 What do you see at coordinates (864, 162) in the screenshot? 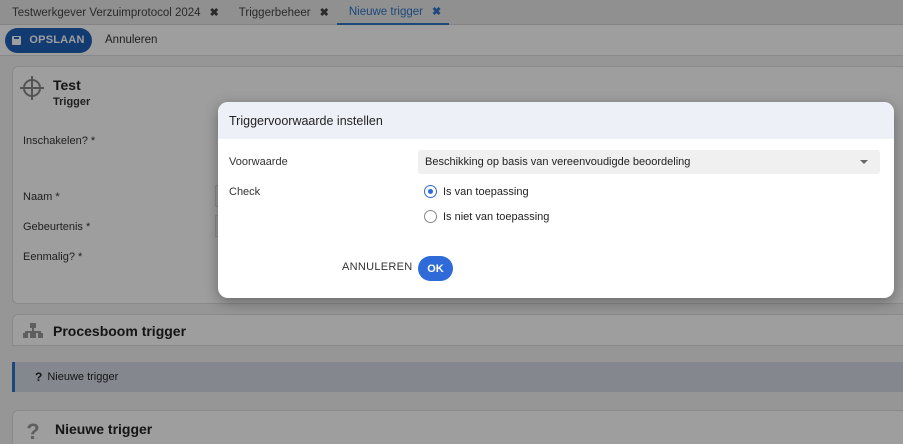
I see `chevron-down-icon` at bounding box center [864, 162].